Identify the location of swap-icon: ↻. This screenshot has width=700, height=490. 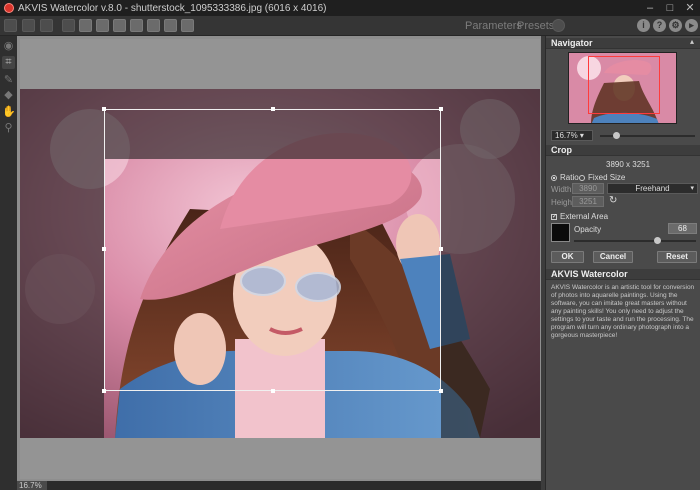
(613, 200).